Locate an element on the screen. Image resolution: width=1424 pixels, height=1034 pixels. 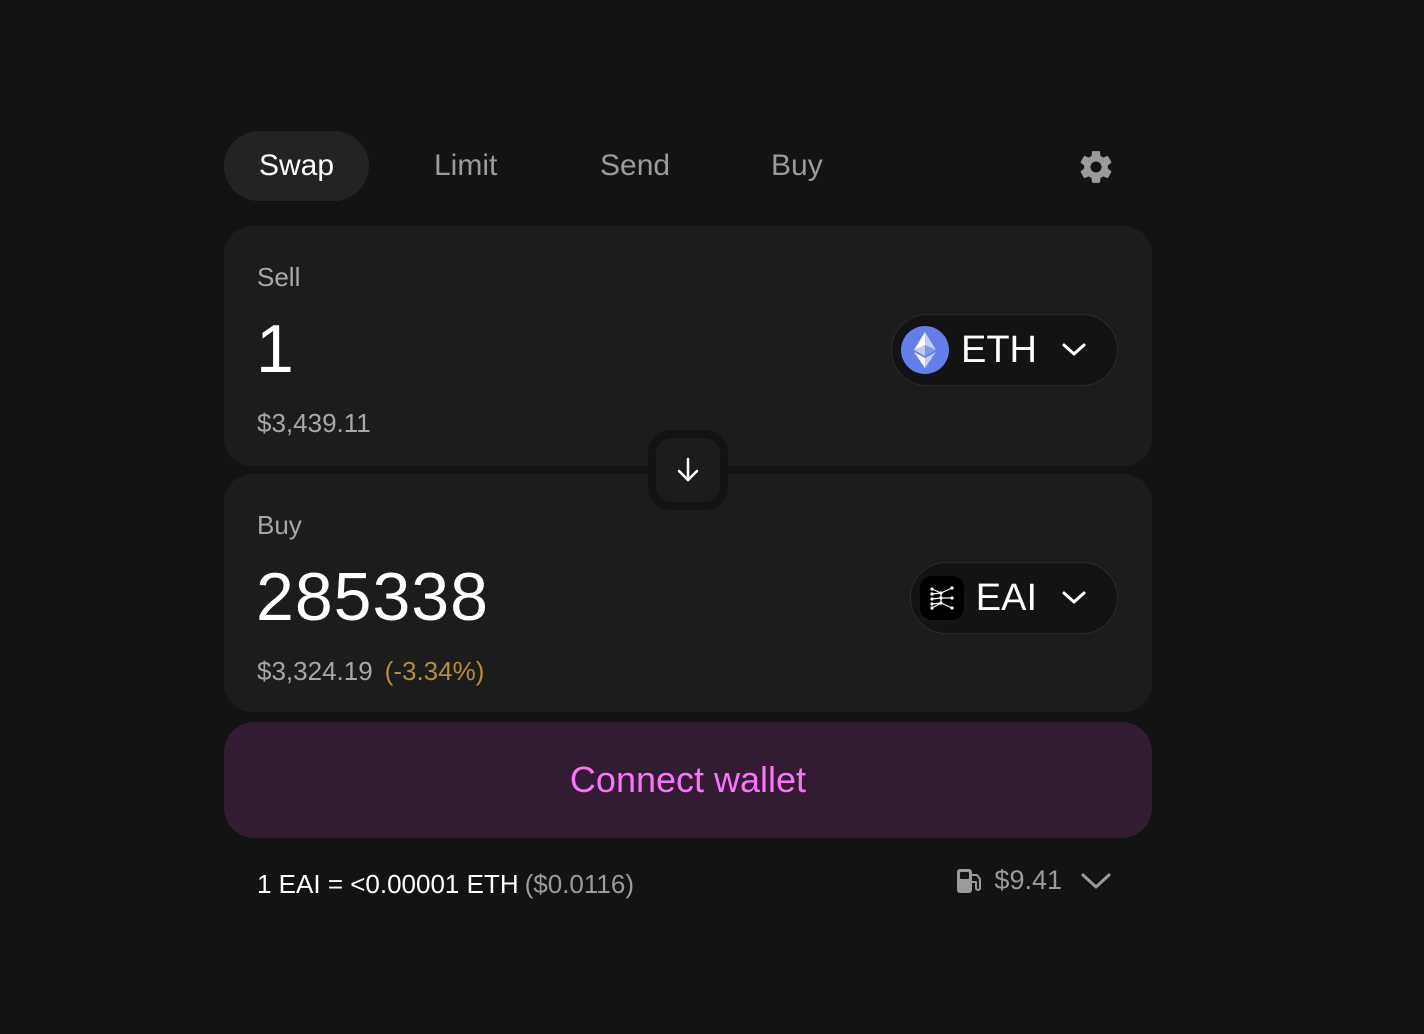
sell-label: Sell is located at coordinates (279, 277).